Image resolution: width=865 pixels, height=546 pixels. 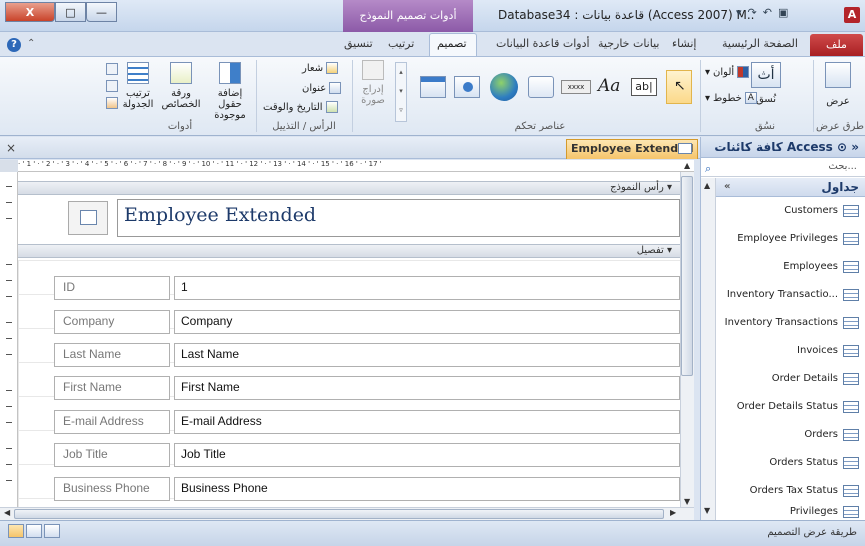 I want to click on nav-item-table: Orders, so click(x=790, y=435).